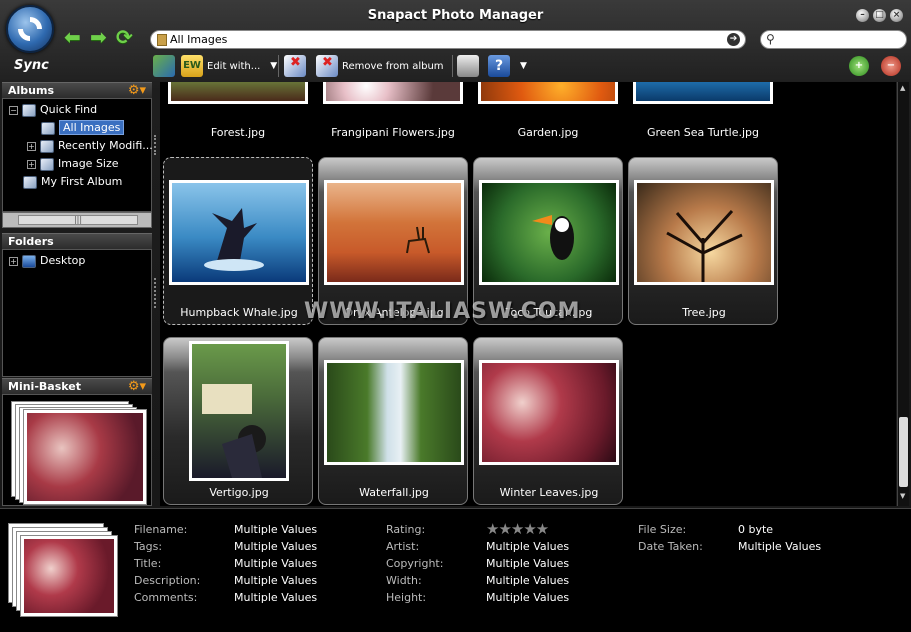 The width and height of the screenshot is (911, 632). I want to click on delete-icon: ✖, so click(295, 66).